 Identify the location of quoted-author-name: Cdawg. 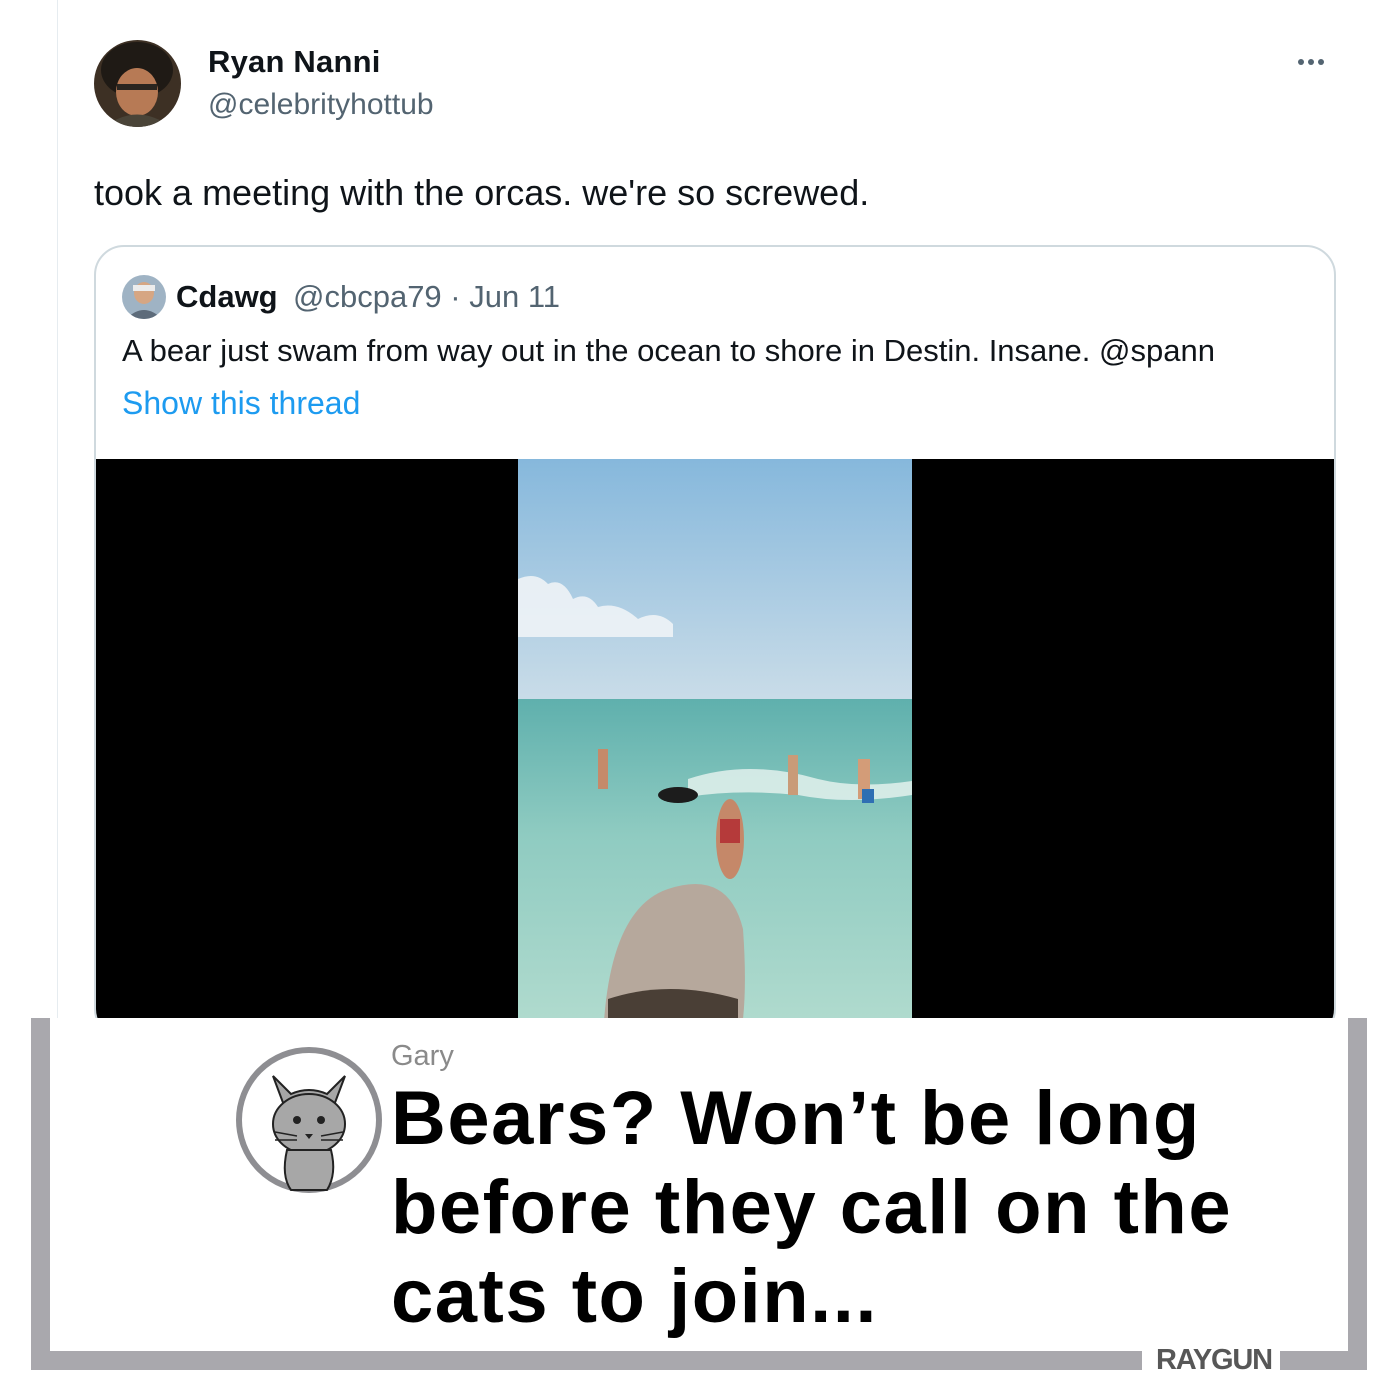
(227, 296).